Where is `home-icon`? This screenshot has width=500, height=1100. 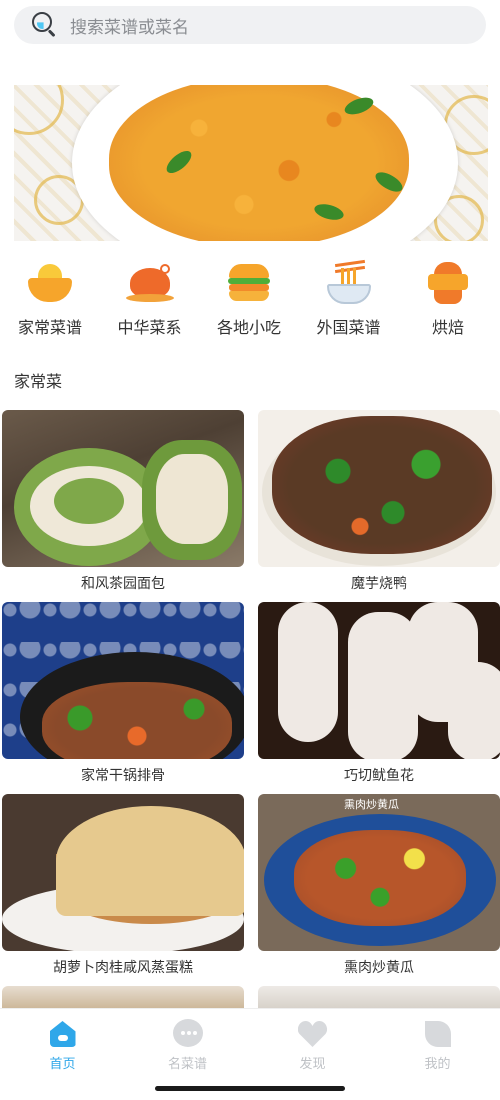
home-icon is located at coordinates (63, 1034).